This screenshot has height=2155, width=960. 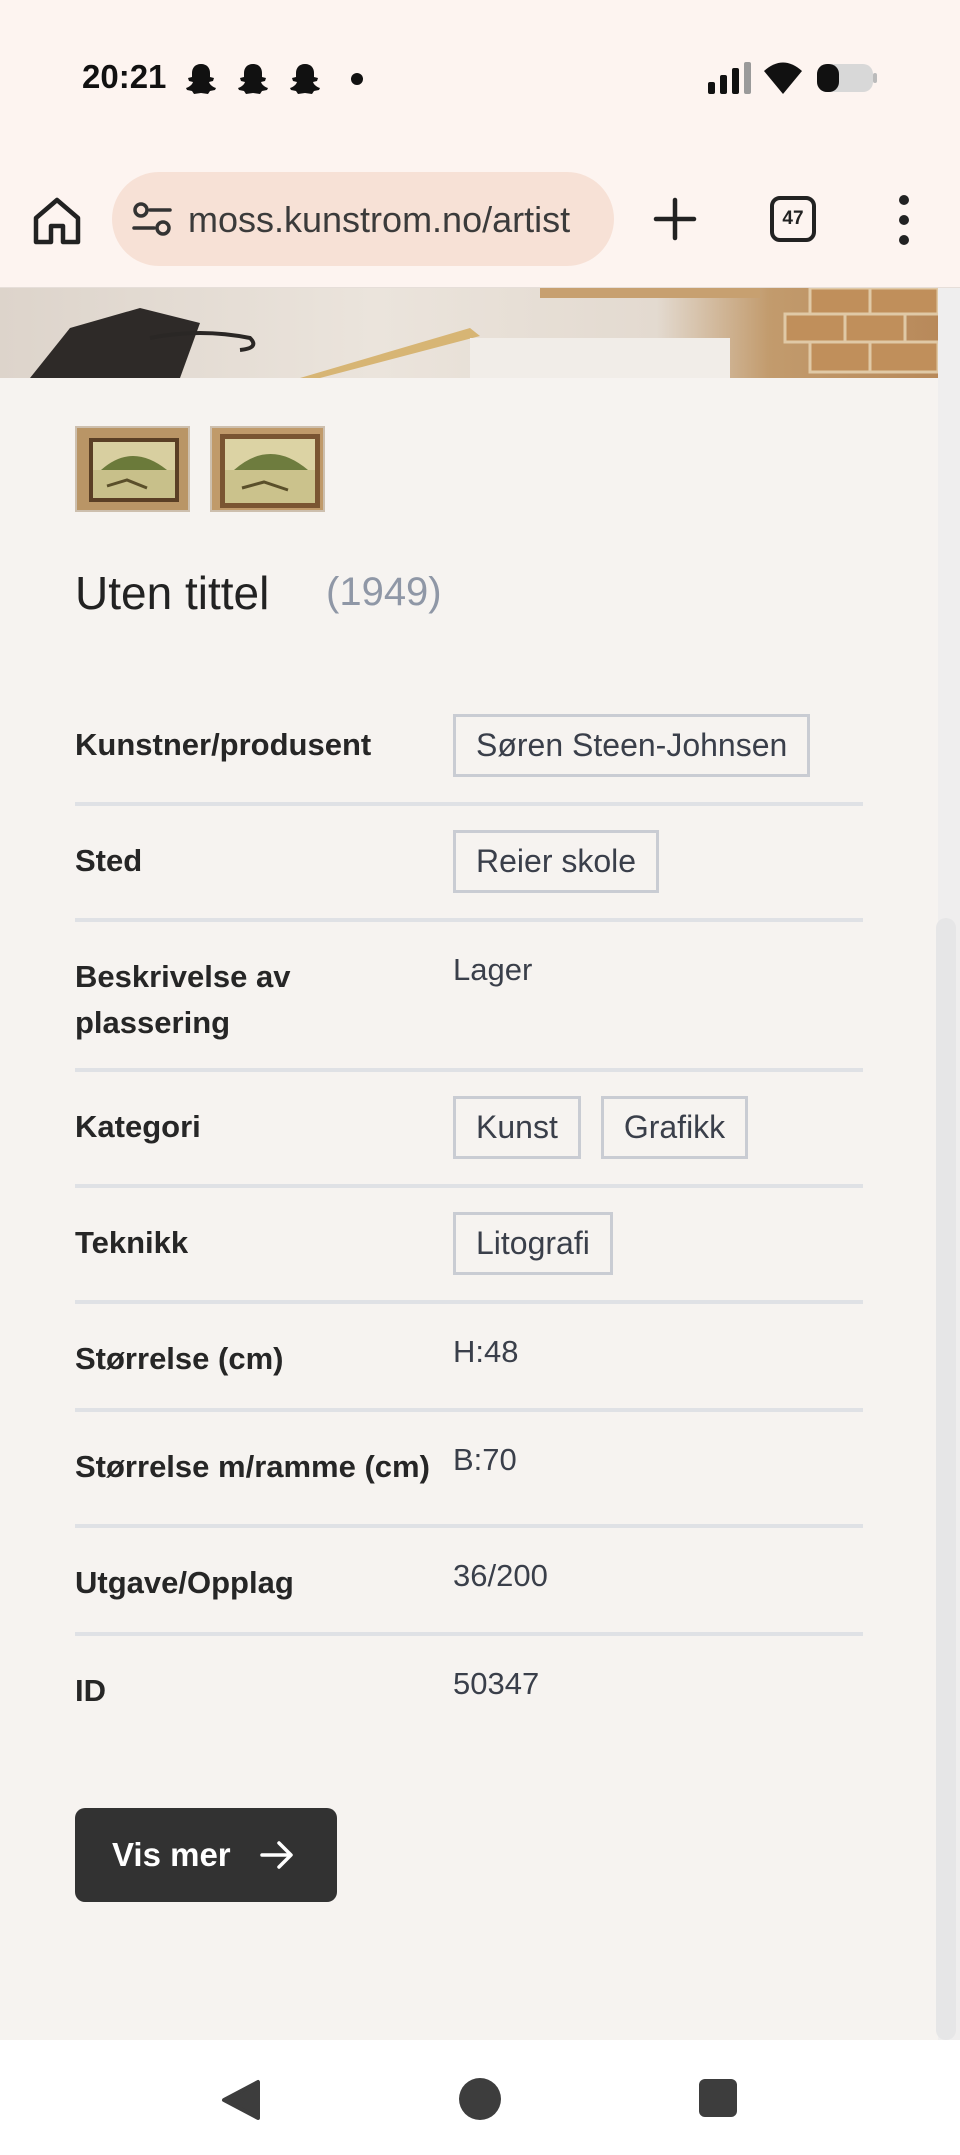 I want to click on detail-label: ID, so click(x=90, y=1690).